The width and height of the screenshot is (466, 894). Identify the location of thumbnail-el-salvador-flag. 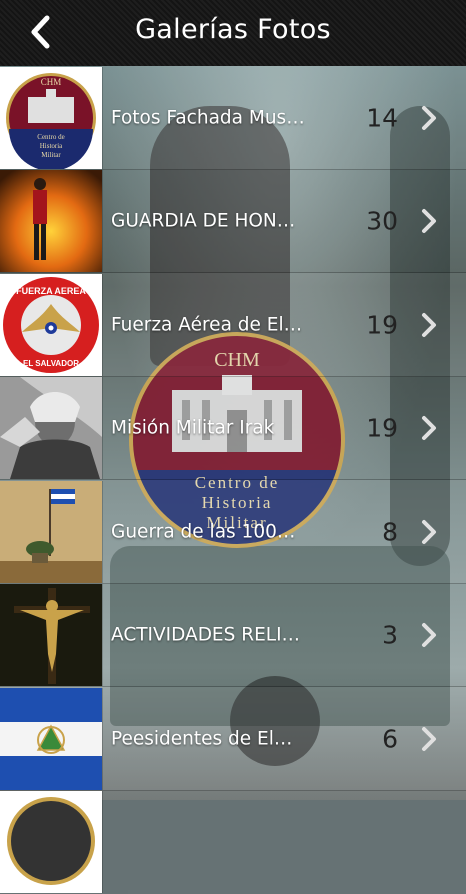
(51, 739).